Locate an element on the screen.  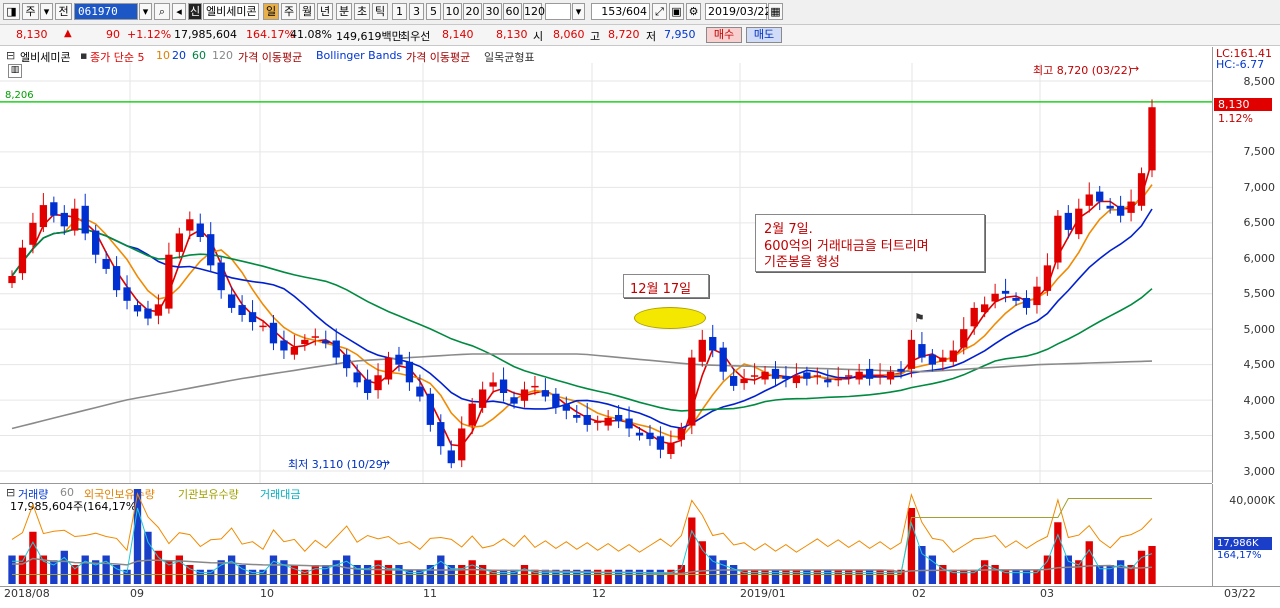
trade-amount: 149,619백만 is located at coordinates (369, 36).